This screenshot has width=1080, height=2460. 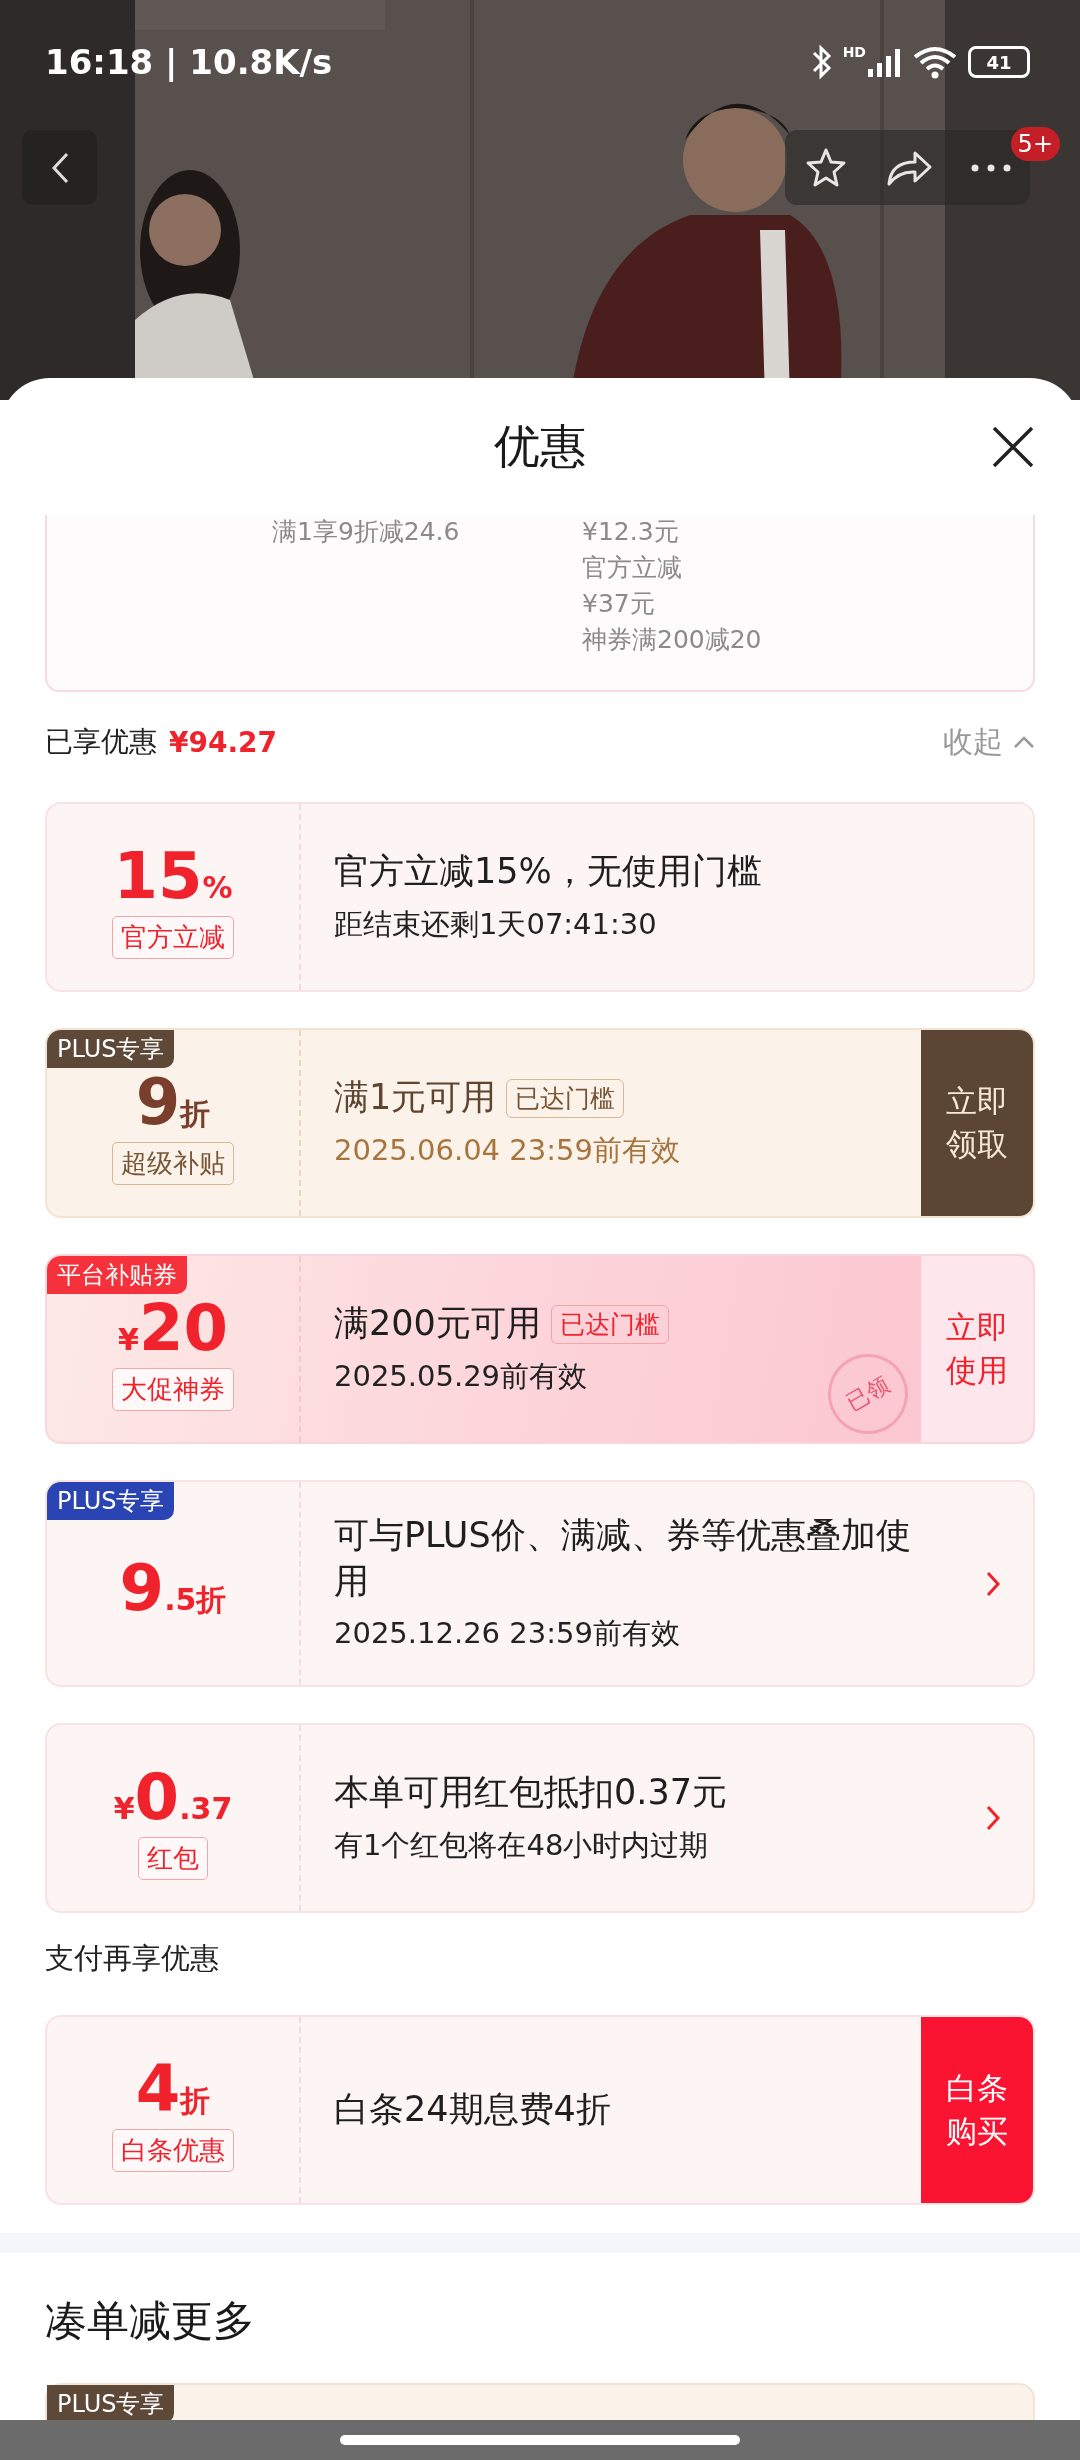 I want to click on collapse-button: 收起, so click(x=989, y=742).